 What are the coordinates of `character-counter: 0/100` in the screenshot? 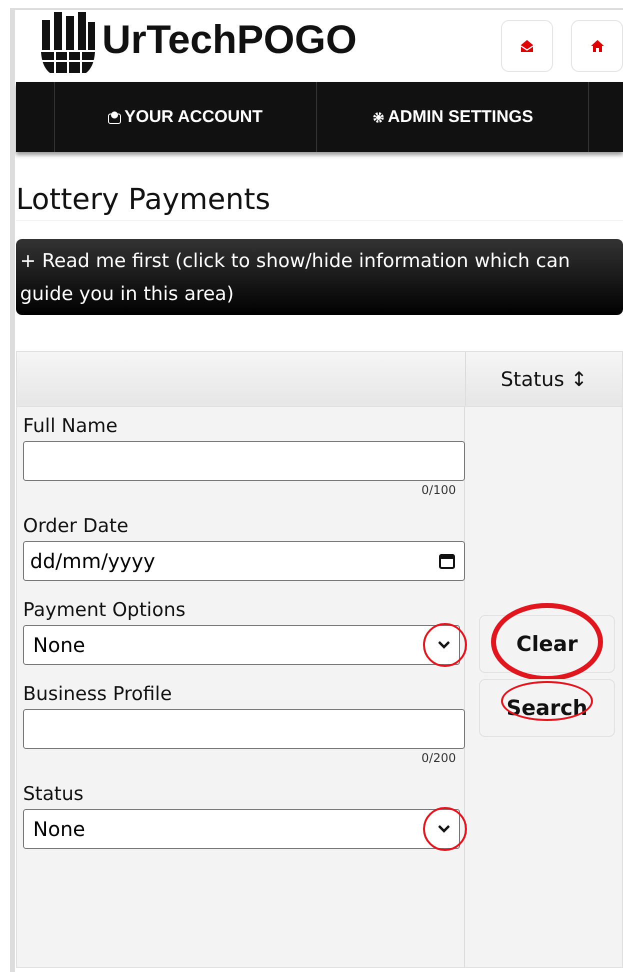 It's located at (438, 490).